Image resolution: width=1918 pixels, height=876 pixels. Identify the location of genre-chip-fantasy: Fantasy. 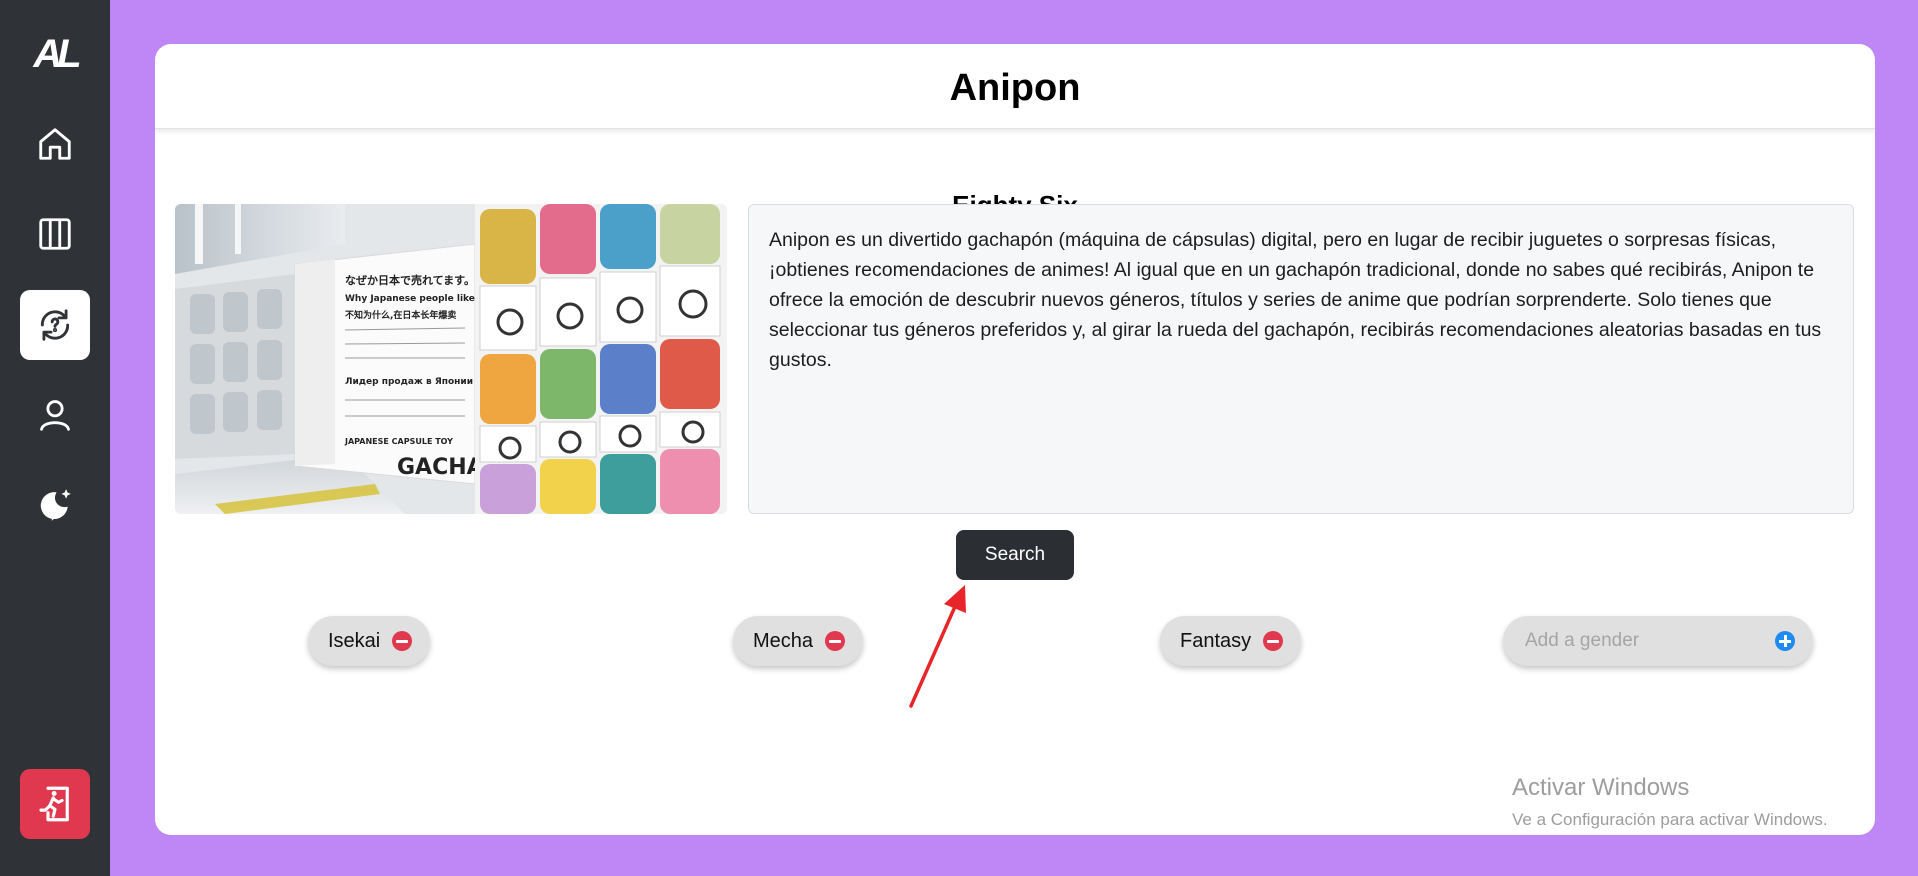
(1231, 641).